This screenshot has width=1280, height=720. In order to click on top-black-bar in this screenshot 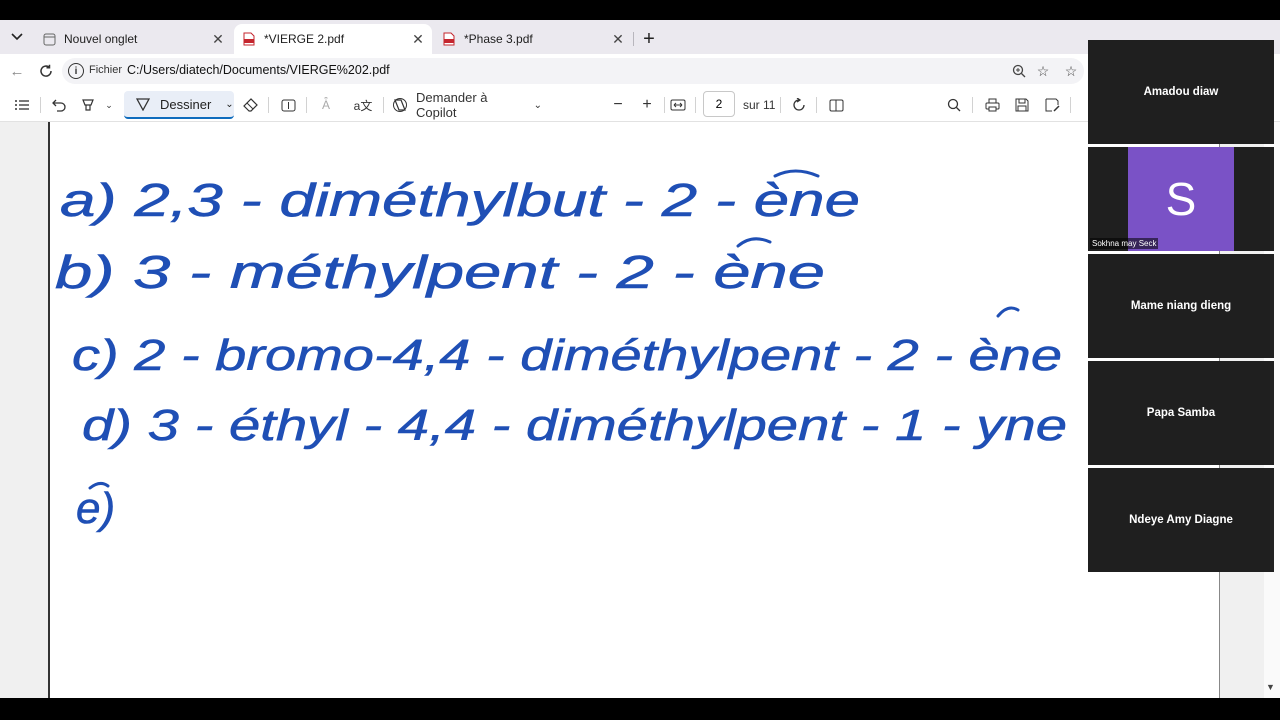, I will do `click(640, 10)`.